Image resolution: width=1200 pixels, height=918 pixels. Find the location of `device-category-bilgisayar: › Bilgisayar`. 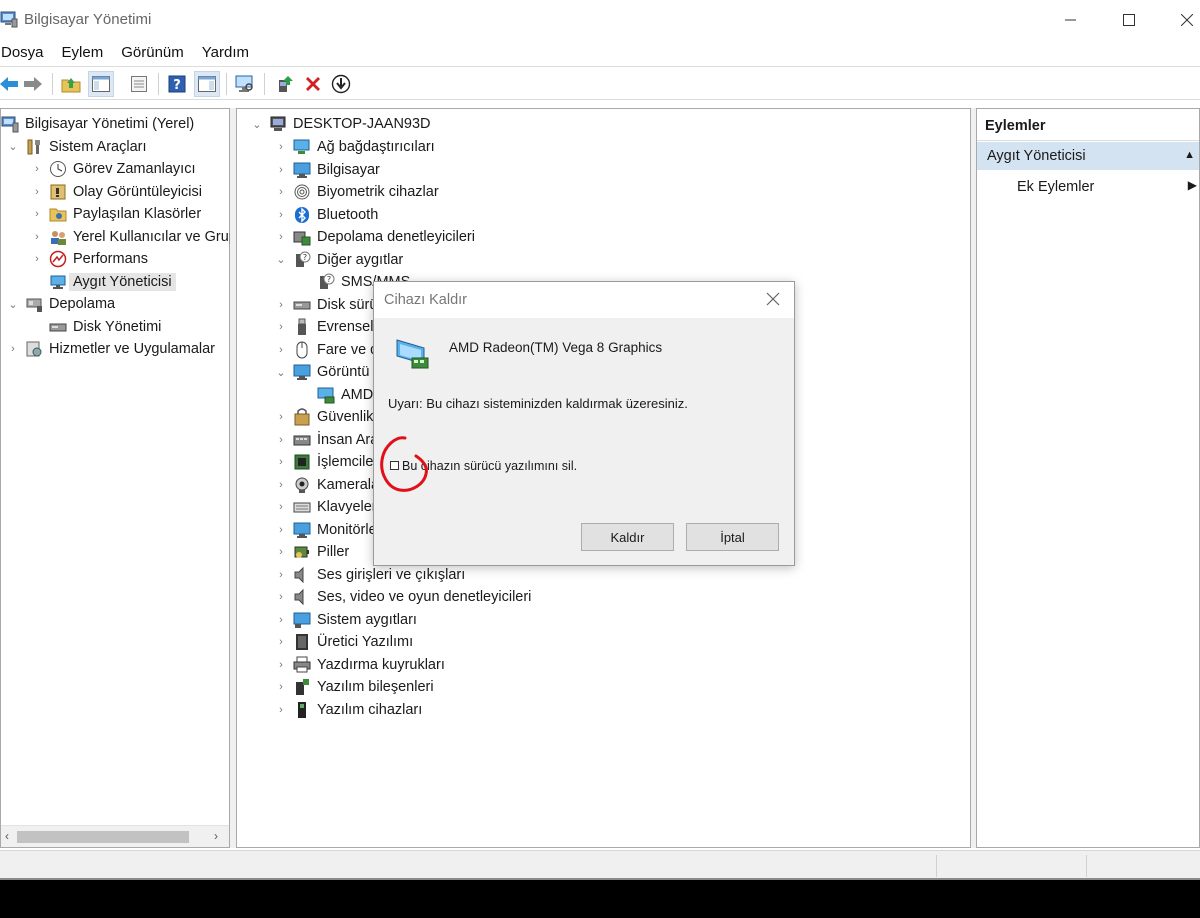

device-category-bilgisayar: › Bilgisayar is located at coordinates (327, 170).